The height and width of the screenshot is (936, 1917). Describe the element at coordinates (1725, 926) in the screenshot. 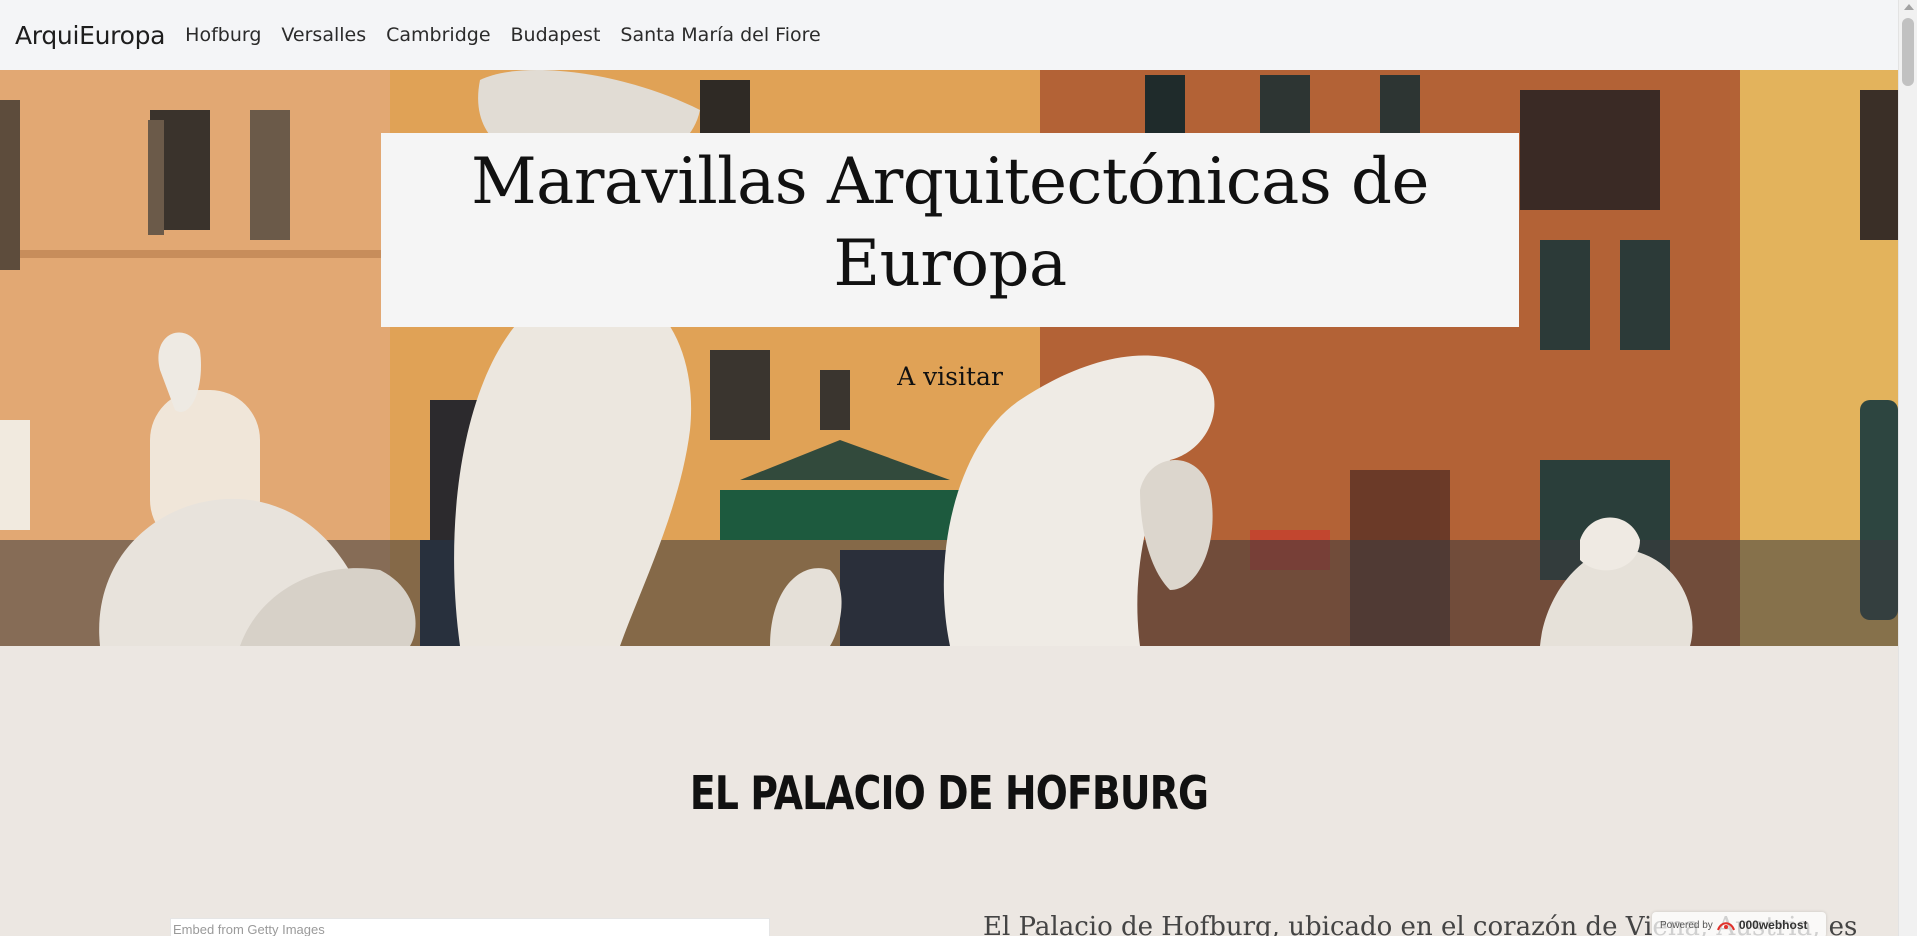

I see `webhost-logo-icon` at that location.